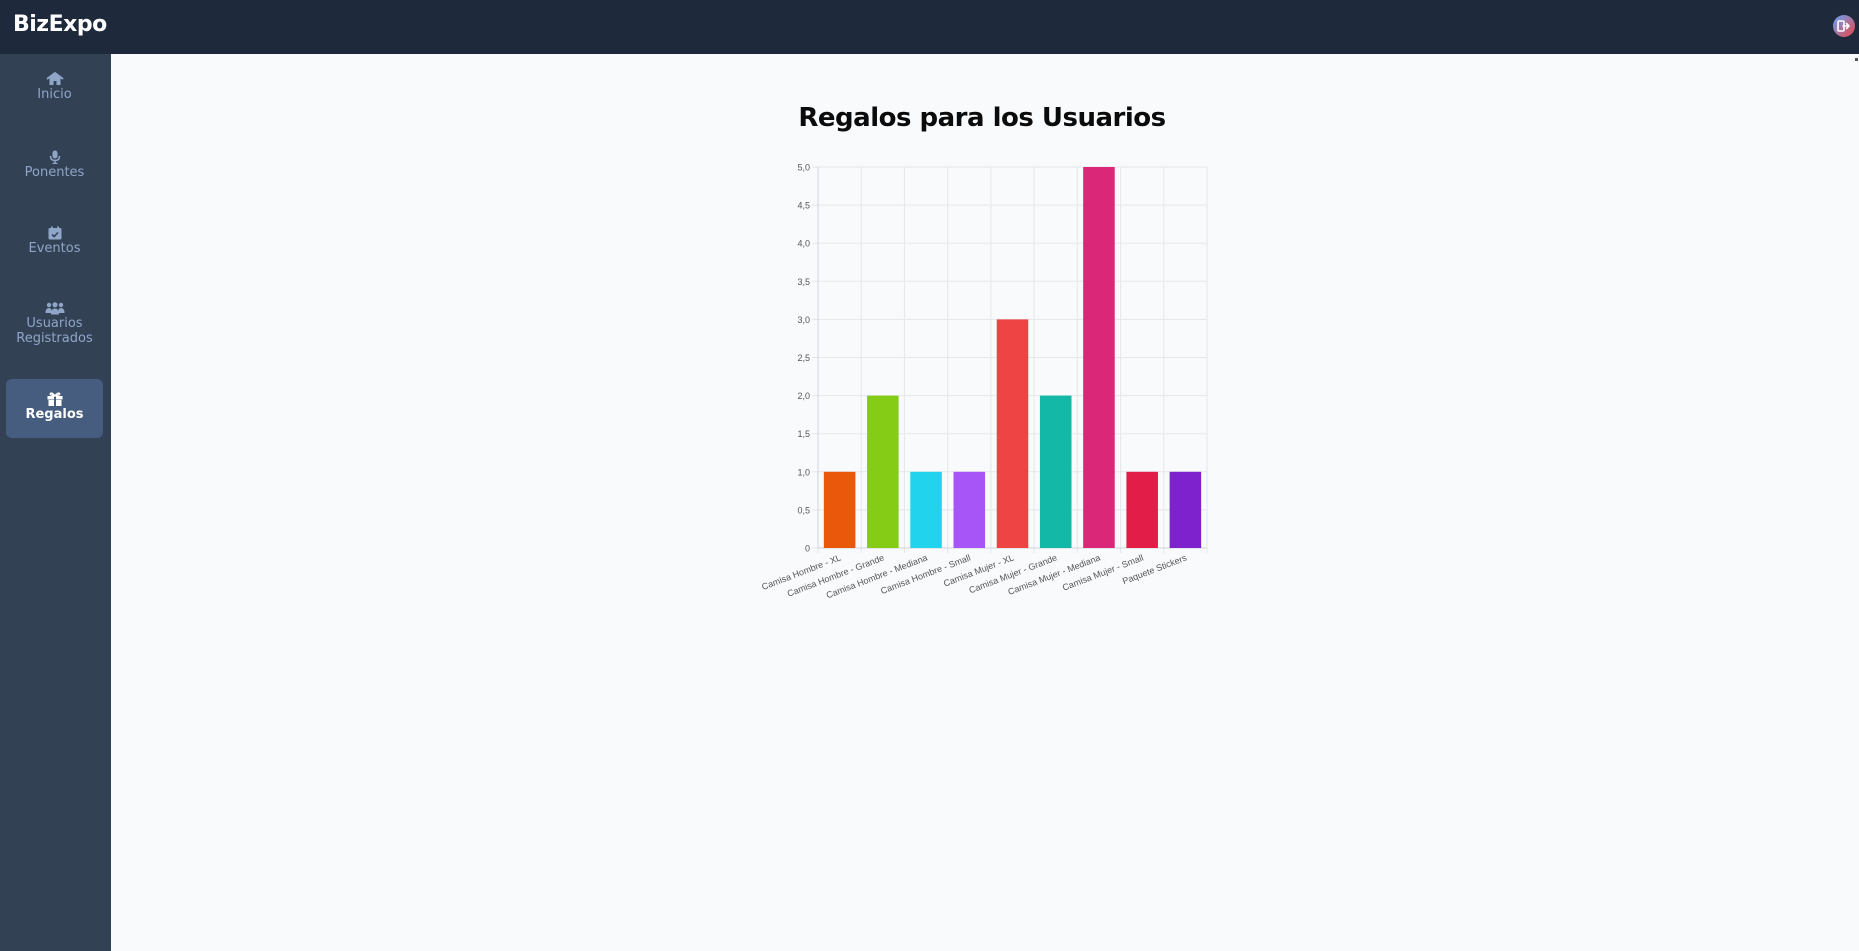  Describe the element at coordinates (803, 282) in the screenshot. I see `y-tick-label: 3,5` at that location.